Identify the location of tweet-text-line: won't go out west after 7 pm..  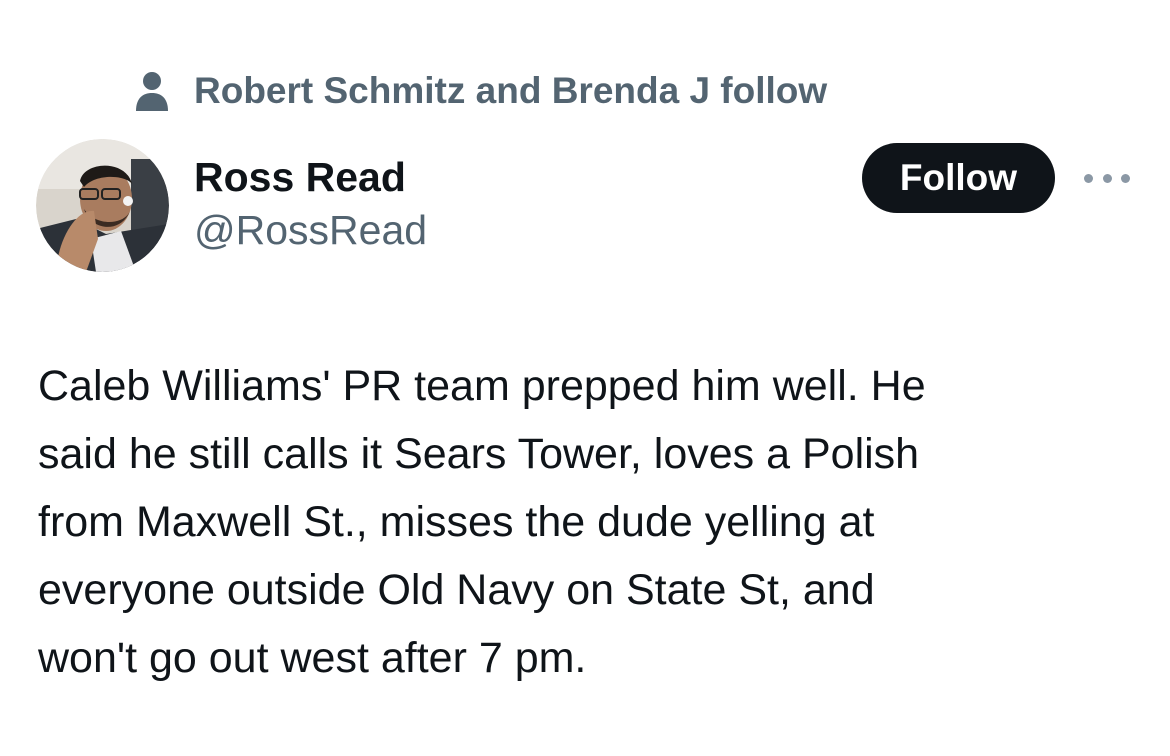
(312, 658).